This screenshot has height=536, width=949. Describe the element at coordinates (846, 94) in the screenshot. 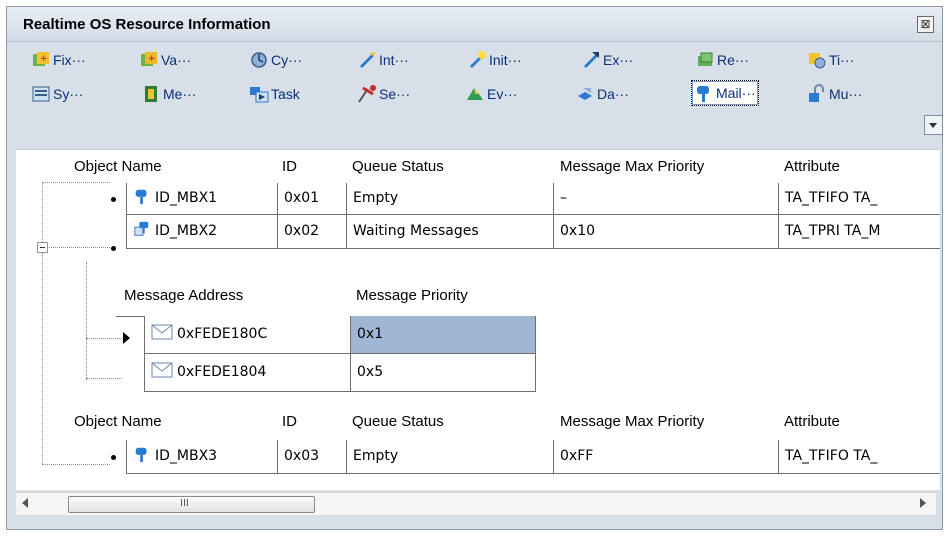

I see `toolbar-label: Mu···` at that location.